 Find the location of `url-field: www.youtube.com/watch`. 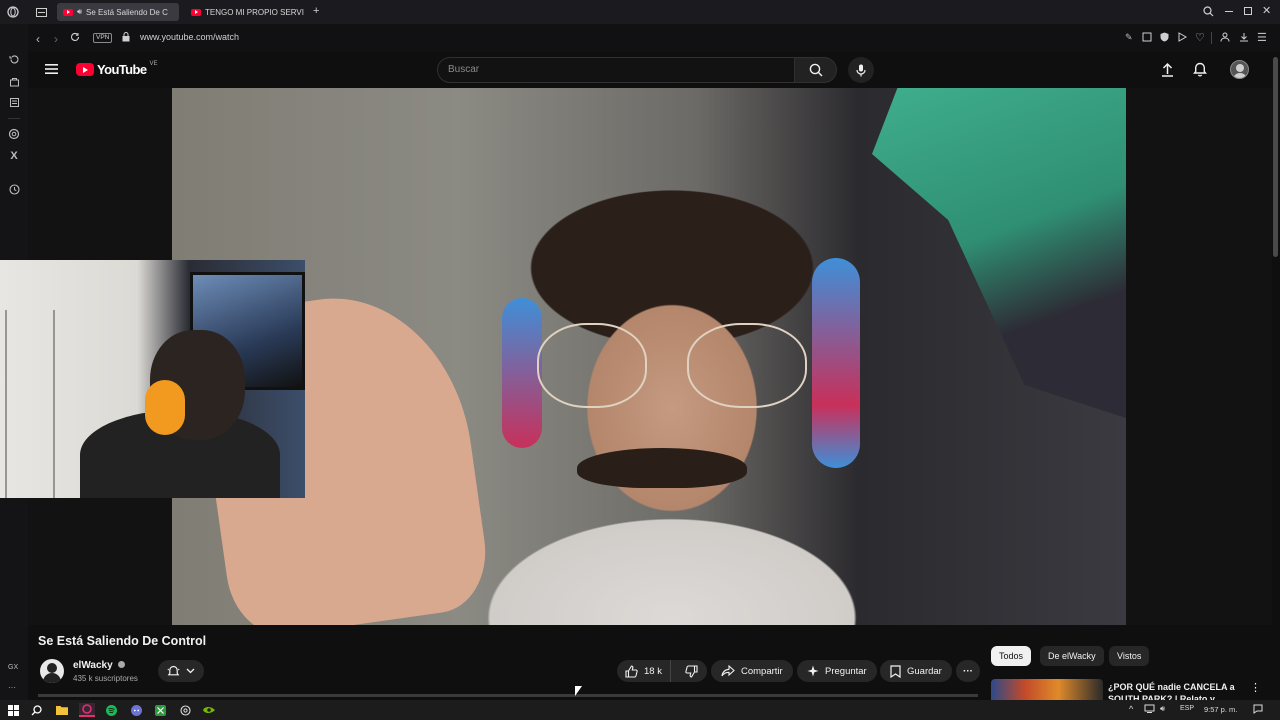

url-field: www.youtube.com/watch is located at coordinates (189, 37).